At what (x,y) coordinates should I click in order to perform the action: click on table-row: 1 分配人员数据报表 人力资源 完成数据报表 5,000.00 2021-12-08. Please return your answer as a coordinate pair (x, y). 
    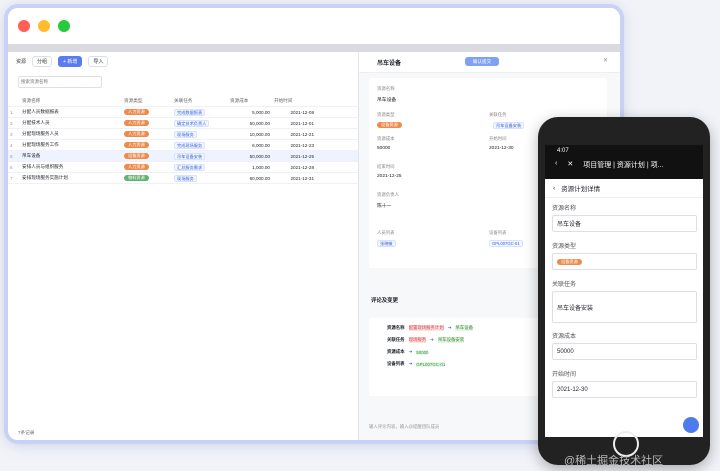
    Looking at the image, I should click on (183, 112).